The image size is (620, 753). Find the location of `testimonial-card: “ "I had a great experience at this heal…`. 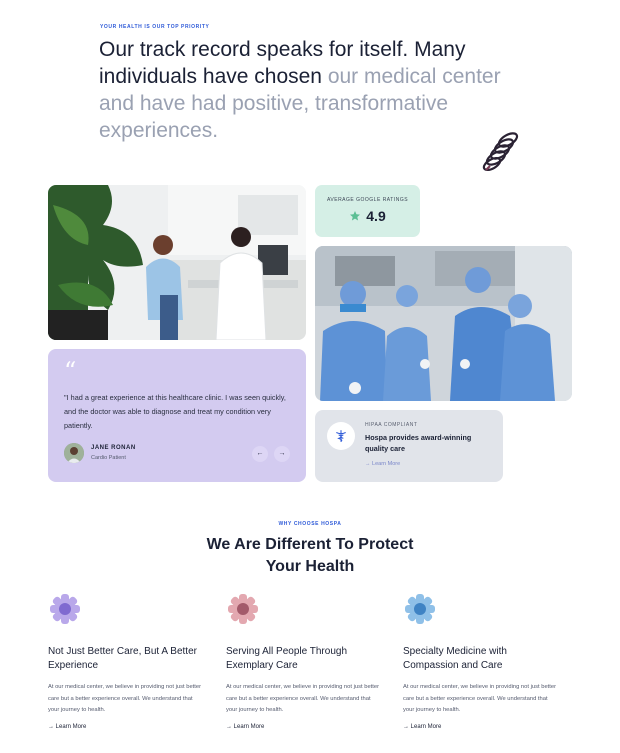

testimonial-card: “ "I had a great experience at this heal… is located at coordinates (177, 415).